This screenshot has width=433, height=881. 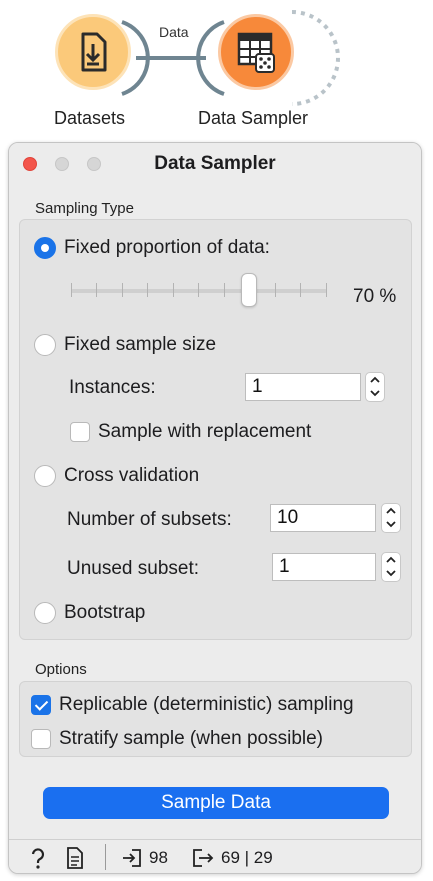 What do you see at coordinates (167, 248) in the screenshot?
I see `fixed-proportion-label: Fixed proportion of data:` at bounding box center [167, 248].